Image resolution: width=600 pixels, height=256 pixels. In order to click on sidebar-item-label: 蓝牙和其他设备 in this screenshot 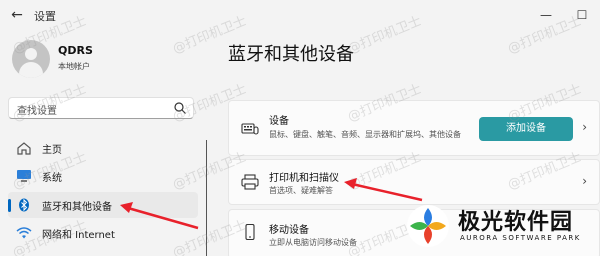, I will do `click(77, 207)`.